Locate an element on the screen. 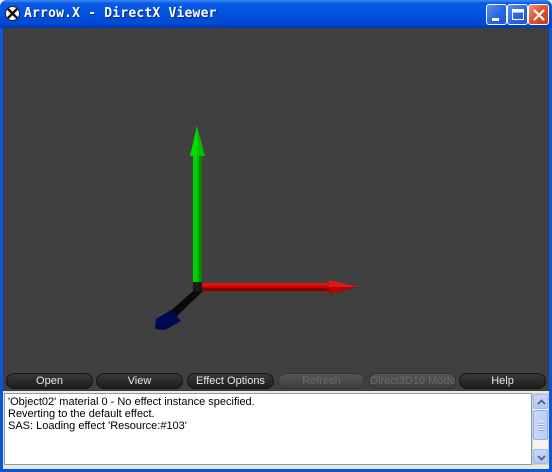 Image resolution: width=552 pixels, height=472 pixels. view-button: View is located at coordinates (139, 381).